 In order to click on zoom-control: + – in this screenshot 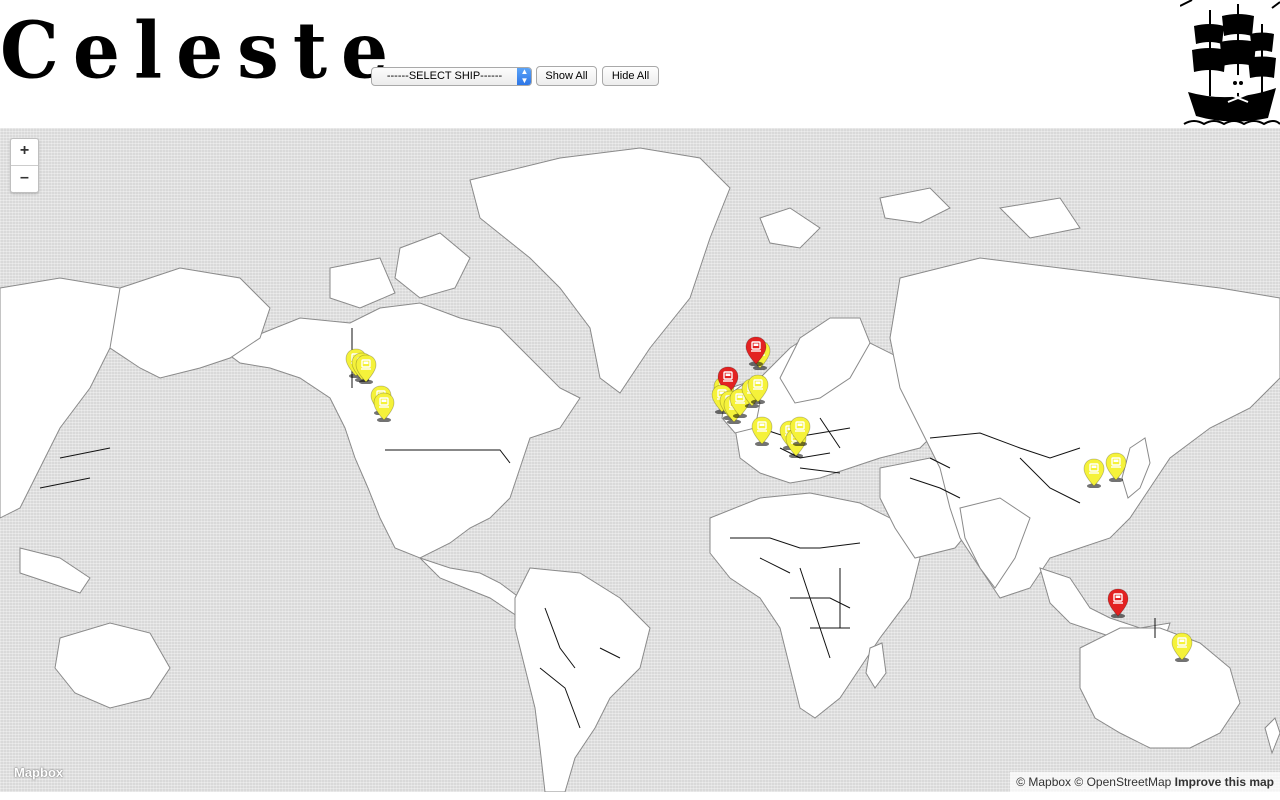, I will do `click(24, 165)`.